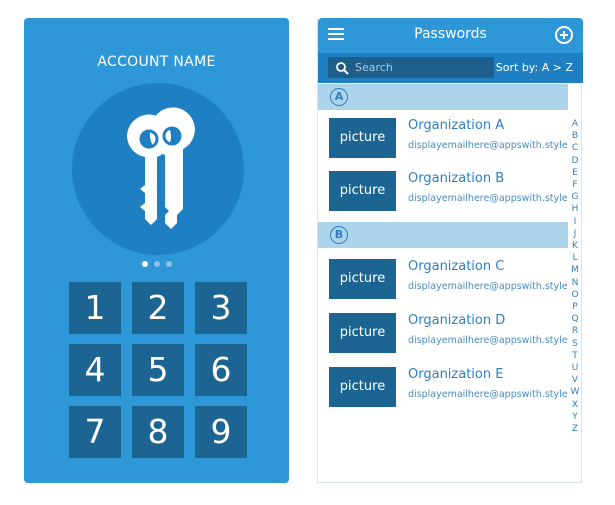  I want to click on index-letter-m: M, so click(575, 270).